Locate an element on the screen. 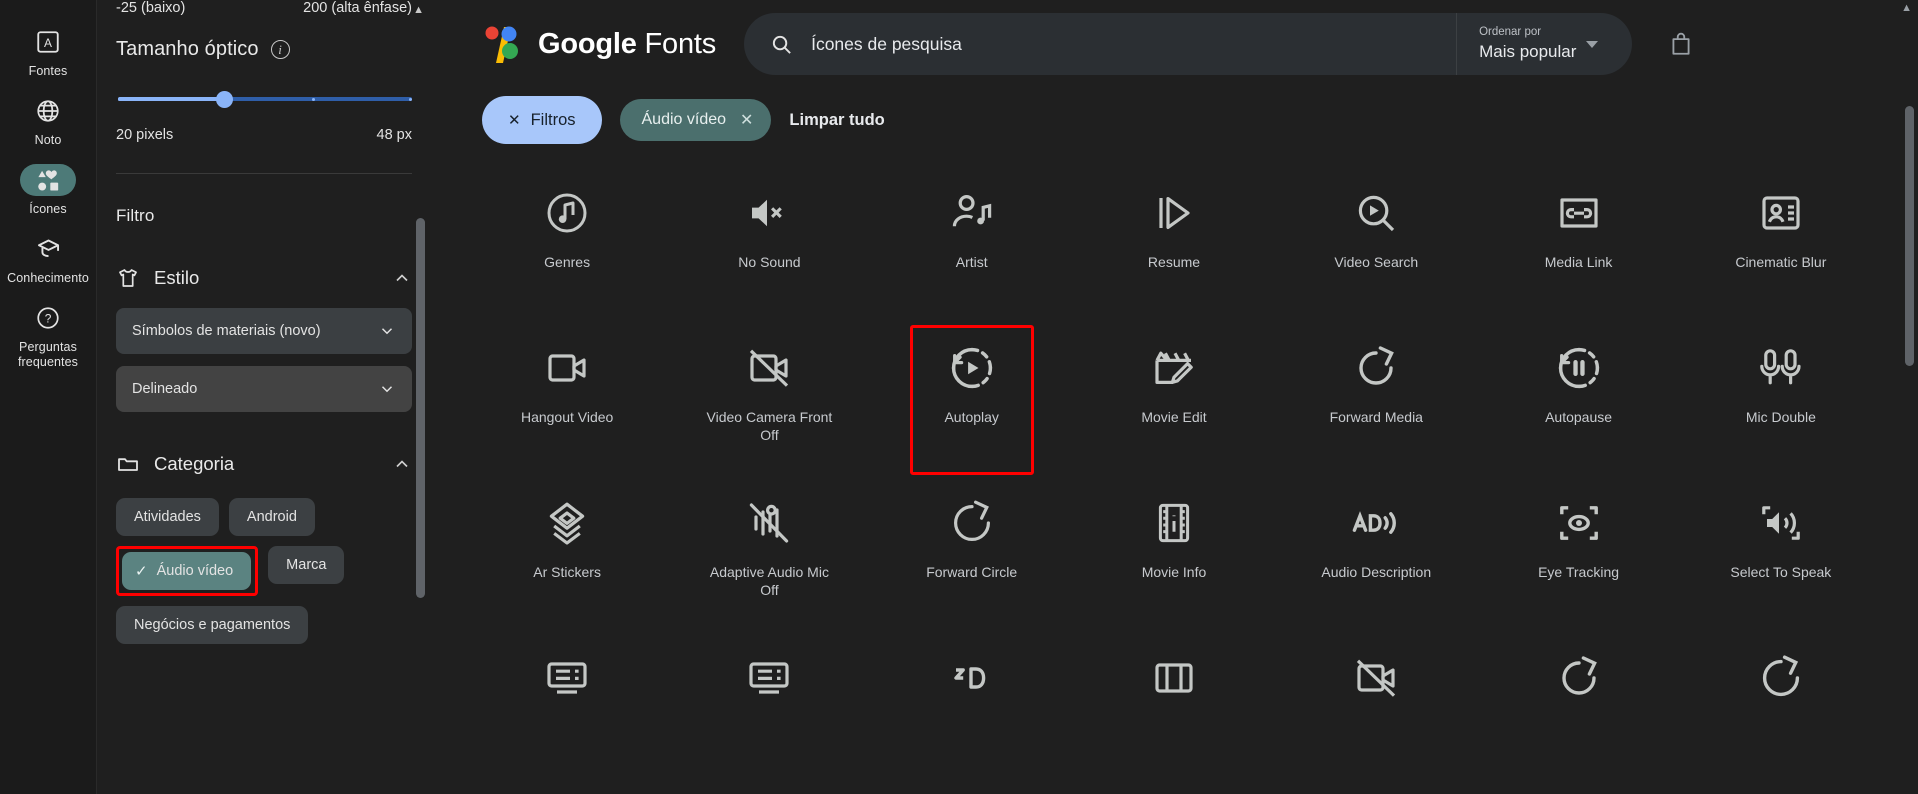 This screenshot has width=1918, height=794. ar-stickers-icon is located at coordinates (567, 523).